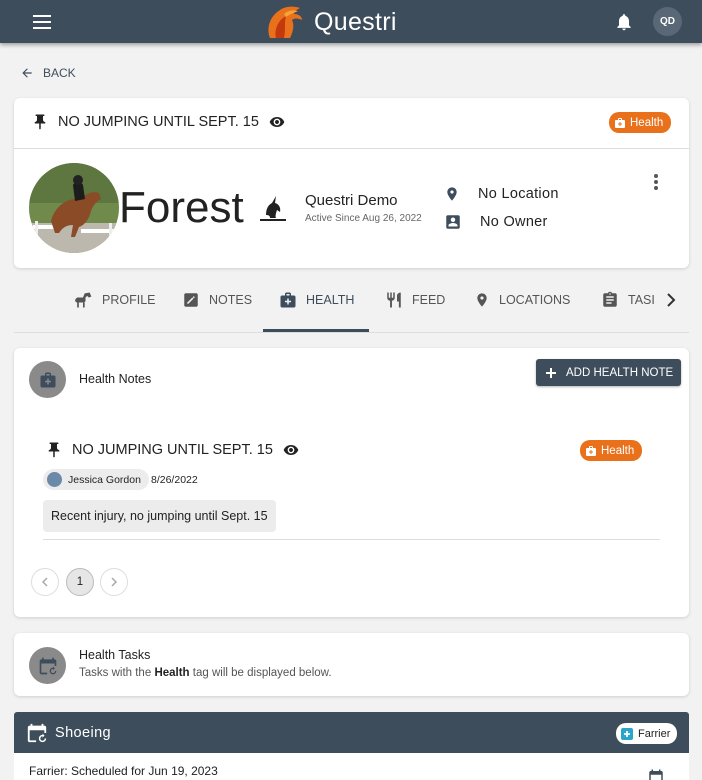 The image size is (702, 780). I want to click on pagination-prev-button, so click(45, 582).